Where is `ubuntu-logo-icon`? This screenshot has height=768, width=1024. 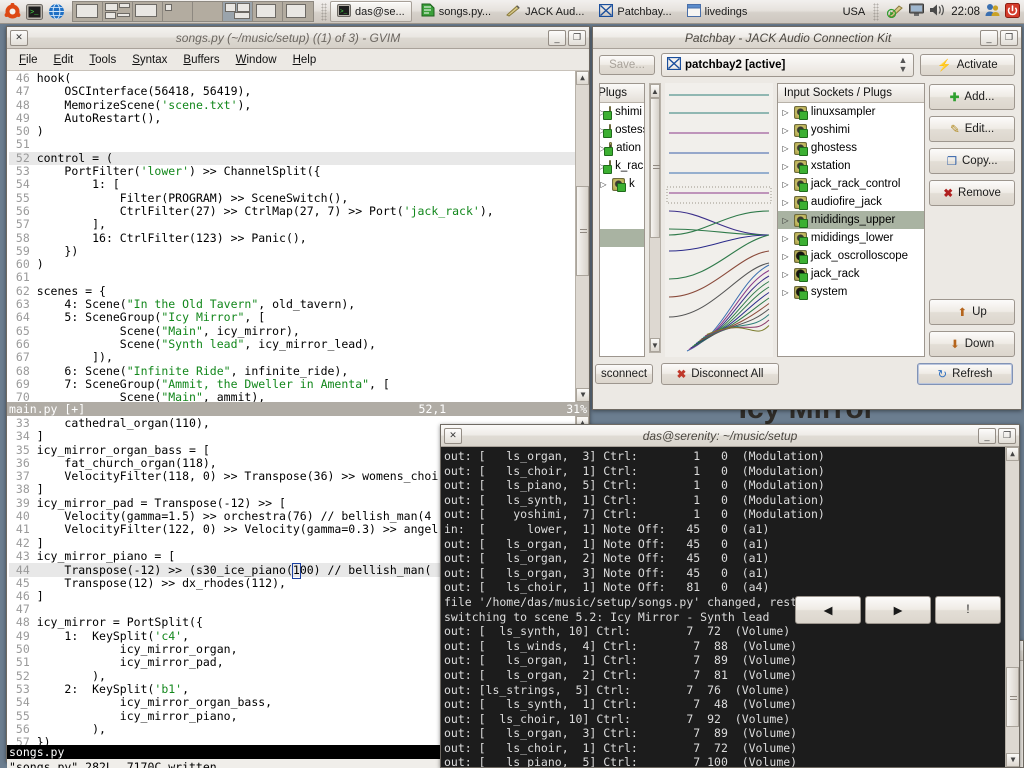 ubuntu-logo-icon is located at coordinates (12, 12).